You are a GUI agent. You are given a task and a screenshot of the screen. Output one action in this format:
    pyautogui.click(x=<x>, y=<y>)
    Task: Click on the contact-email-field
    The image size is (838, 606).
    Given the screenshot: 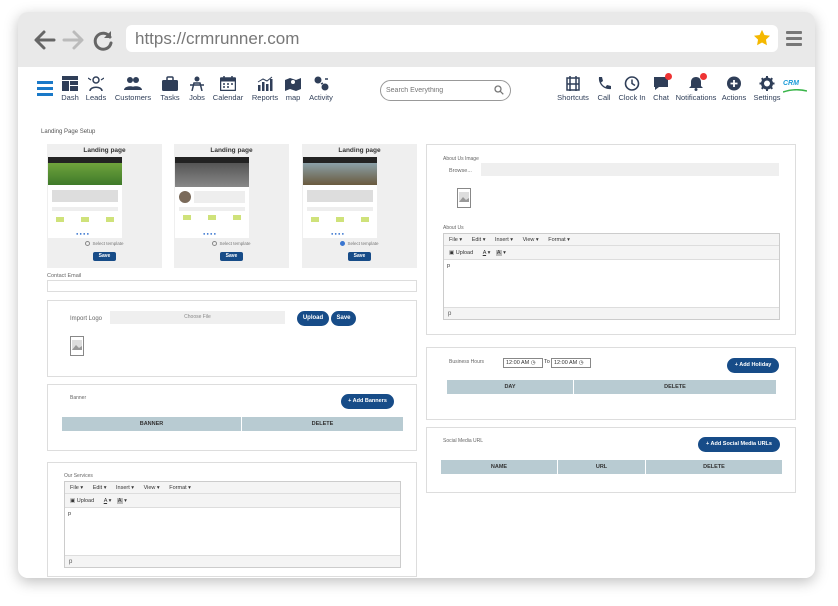 What is the action you would take?
    pyautogui.click(x=232, y=286)
    